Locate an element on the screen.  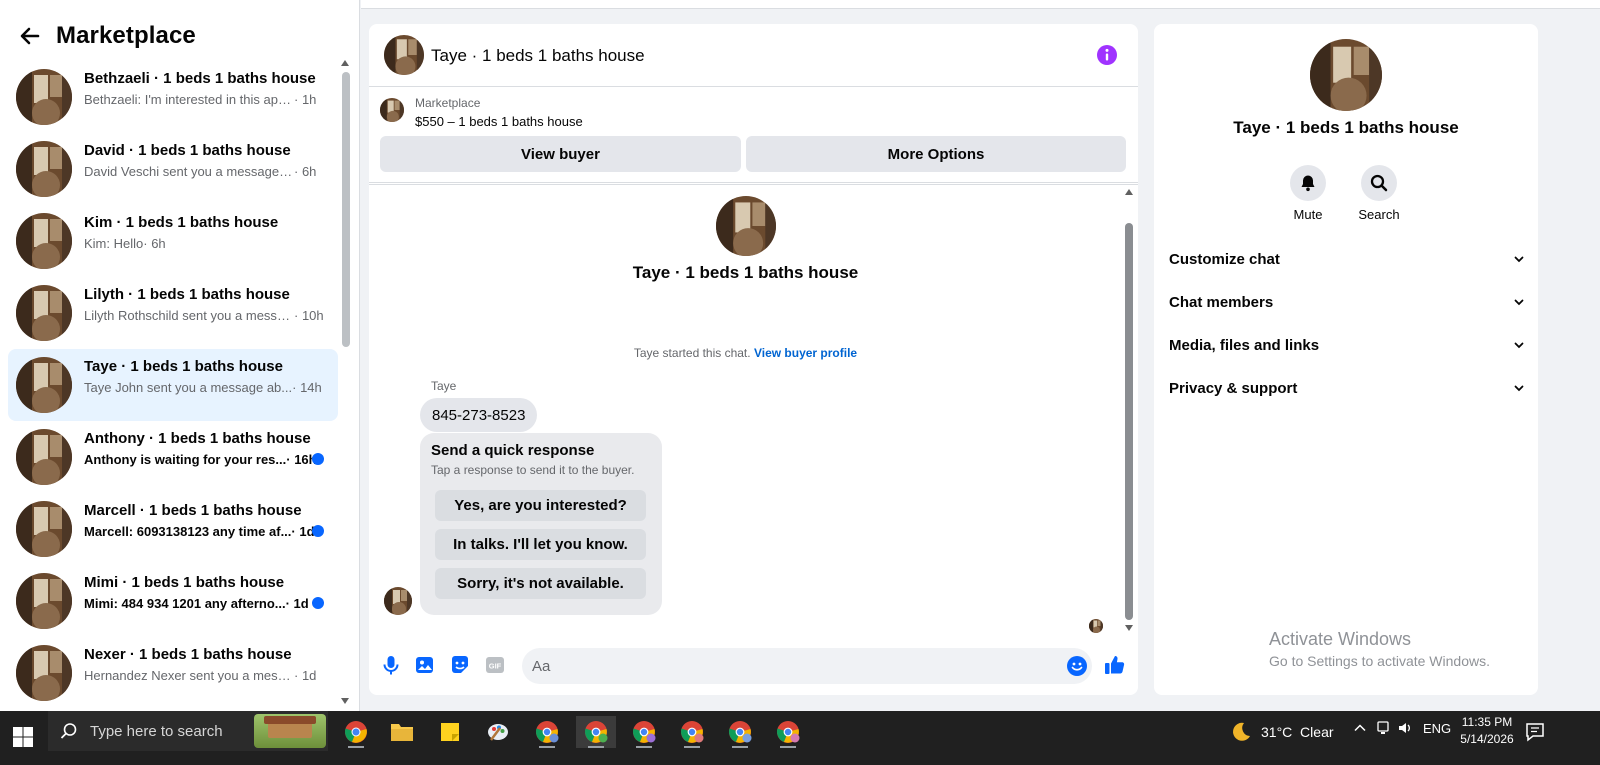
conversation-preview: Mimi: 484 934 1201 any afterno... · 1d is located at coordinates (196, 603).